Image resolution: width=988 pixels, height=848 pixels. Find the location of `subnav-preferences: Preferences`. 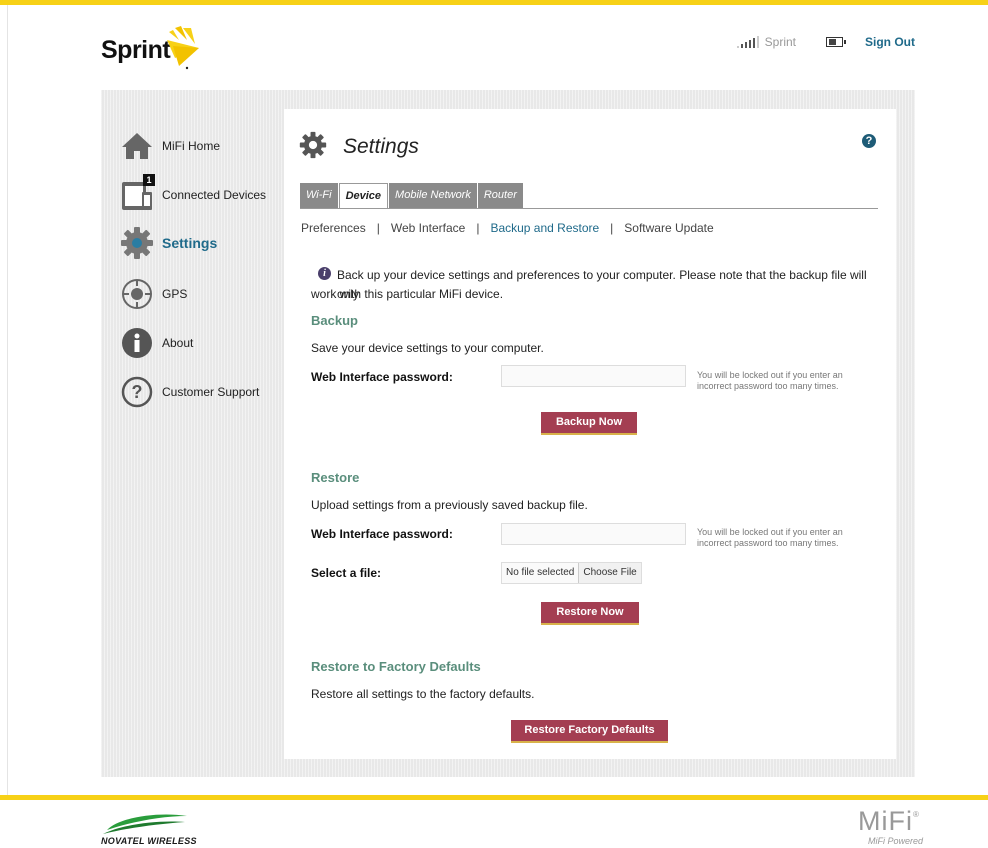

subnav-preferences: Preferences is located at coordinates (333, 228).